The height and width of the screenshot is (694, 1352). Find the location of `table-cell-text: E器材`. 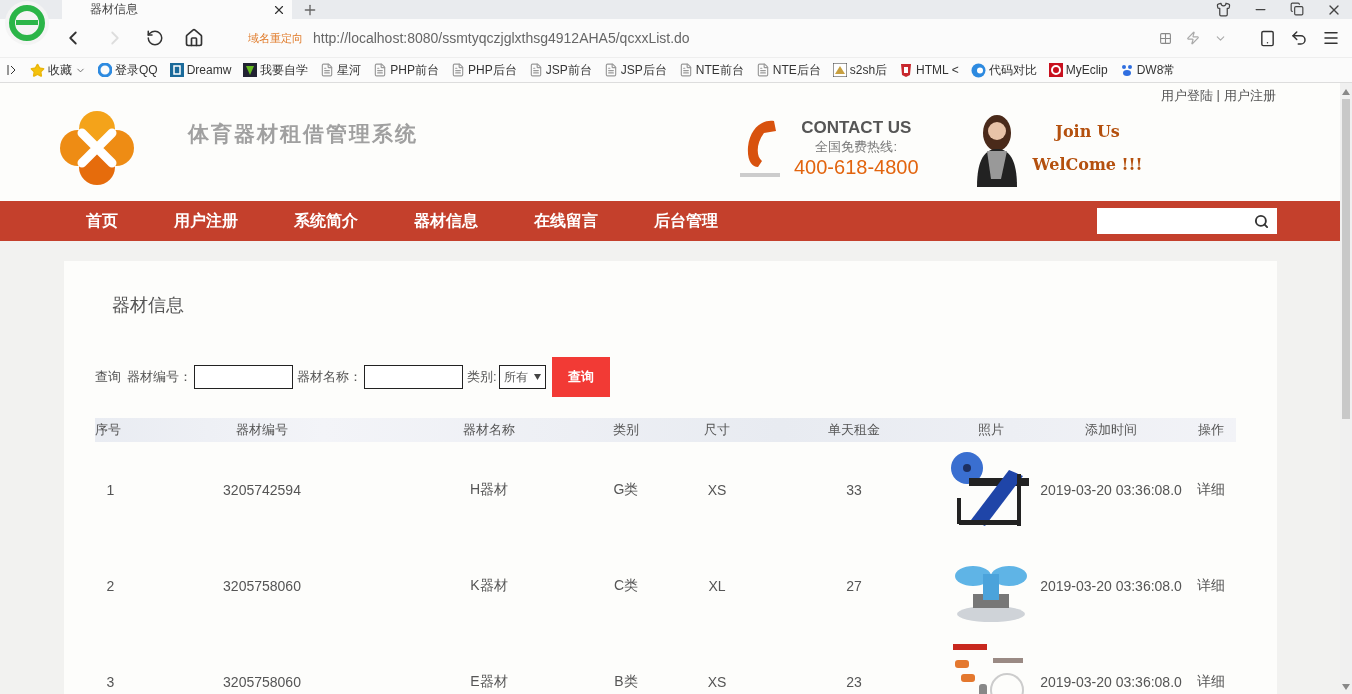

table-cell-text: E器材 is located at coordinates (489, 682).